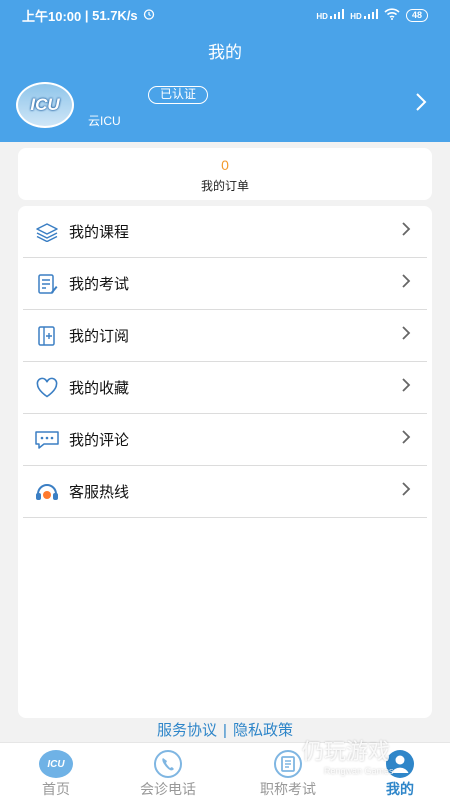 Image resolution: width=450 pixels, height=800 pixels. What do you see at coordinates (224, 186) in the screenshot?
I see `order-label: 我的订单` at bounding box center [224, 186].